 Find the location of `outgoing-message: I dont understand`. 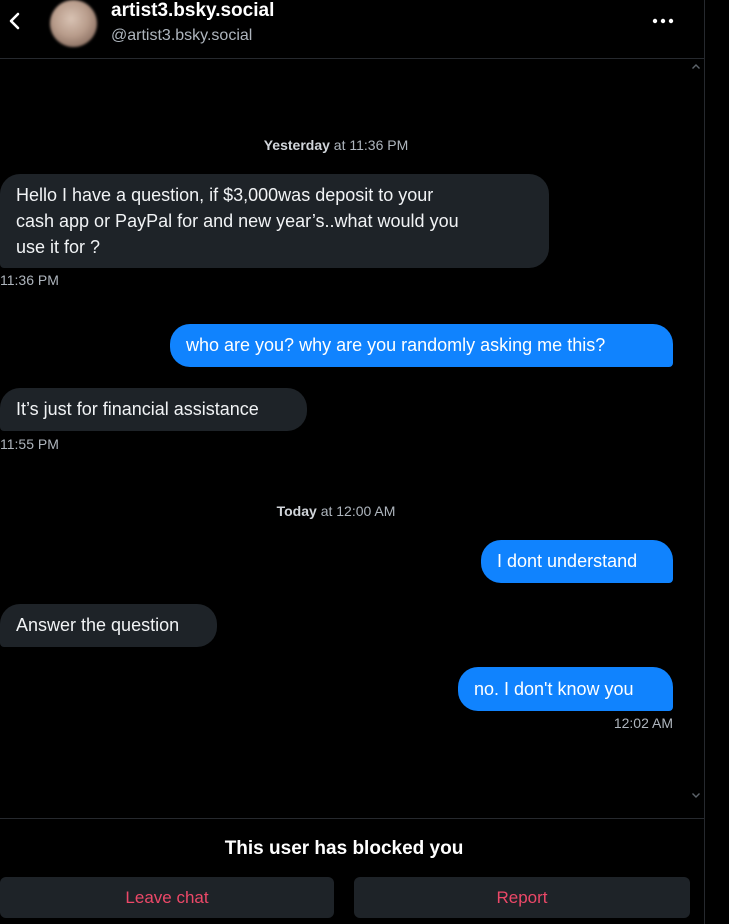

outgoing-message: I dont understand is located at coordinates (577, 561).